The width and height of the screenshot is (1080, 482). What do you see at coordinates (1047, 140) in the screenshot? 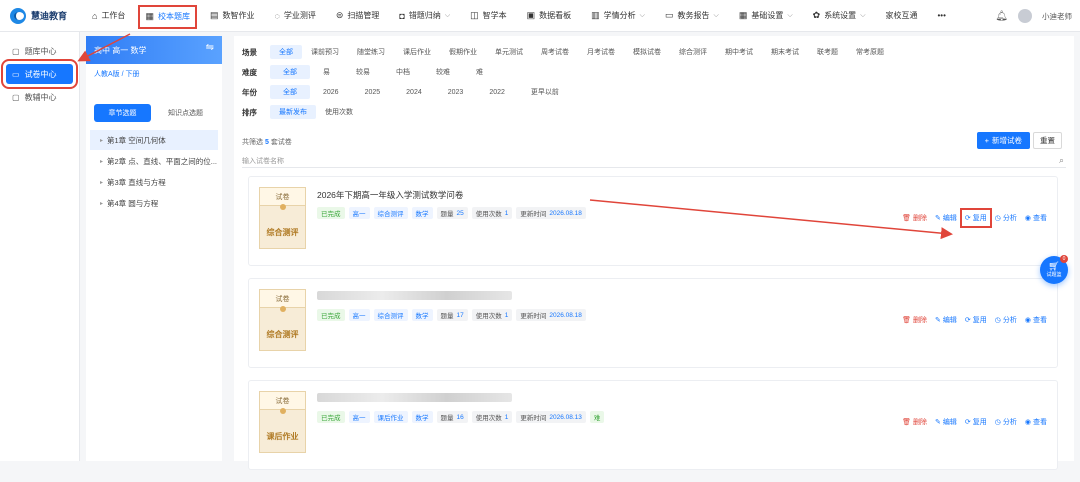
I see `reset-button: 重置` at bounding box center [1047, 140].